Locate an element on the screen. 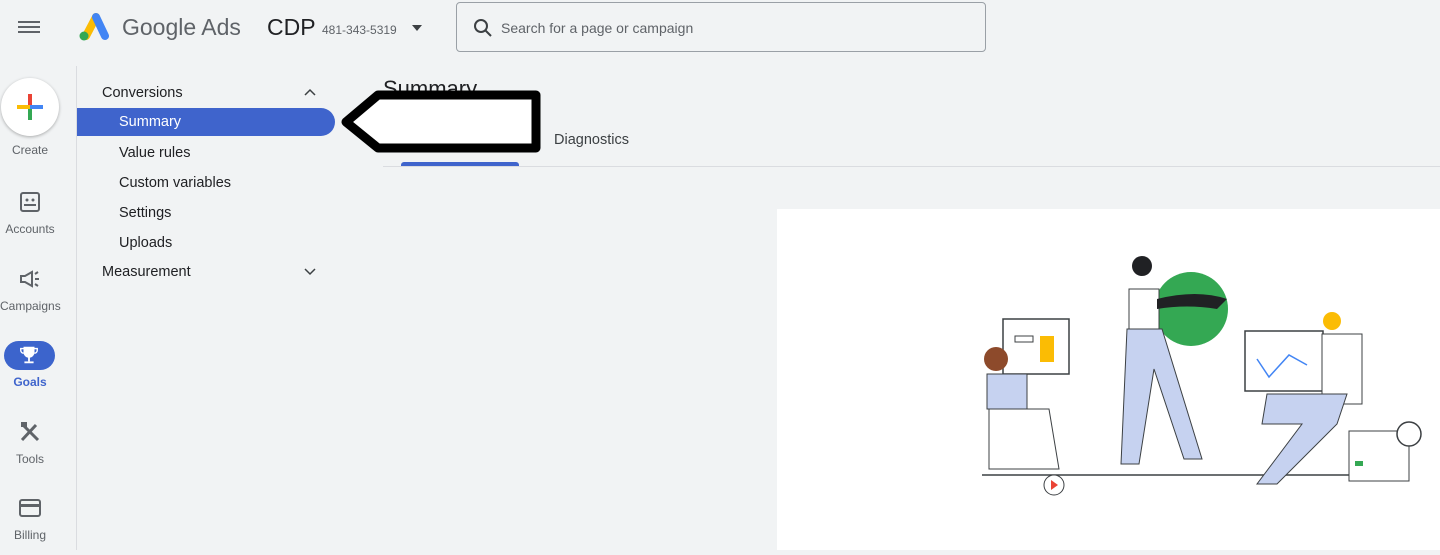 This screenshot has width=1440, height=555. megaphone-icon is located at coordinates (30, 279).